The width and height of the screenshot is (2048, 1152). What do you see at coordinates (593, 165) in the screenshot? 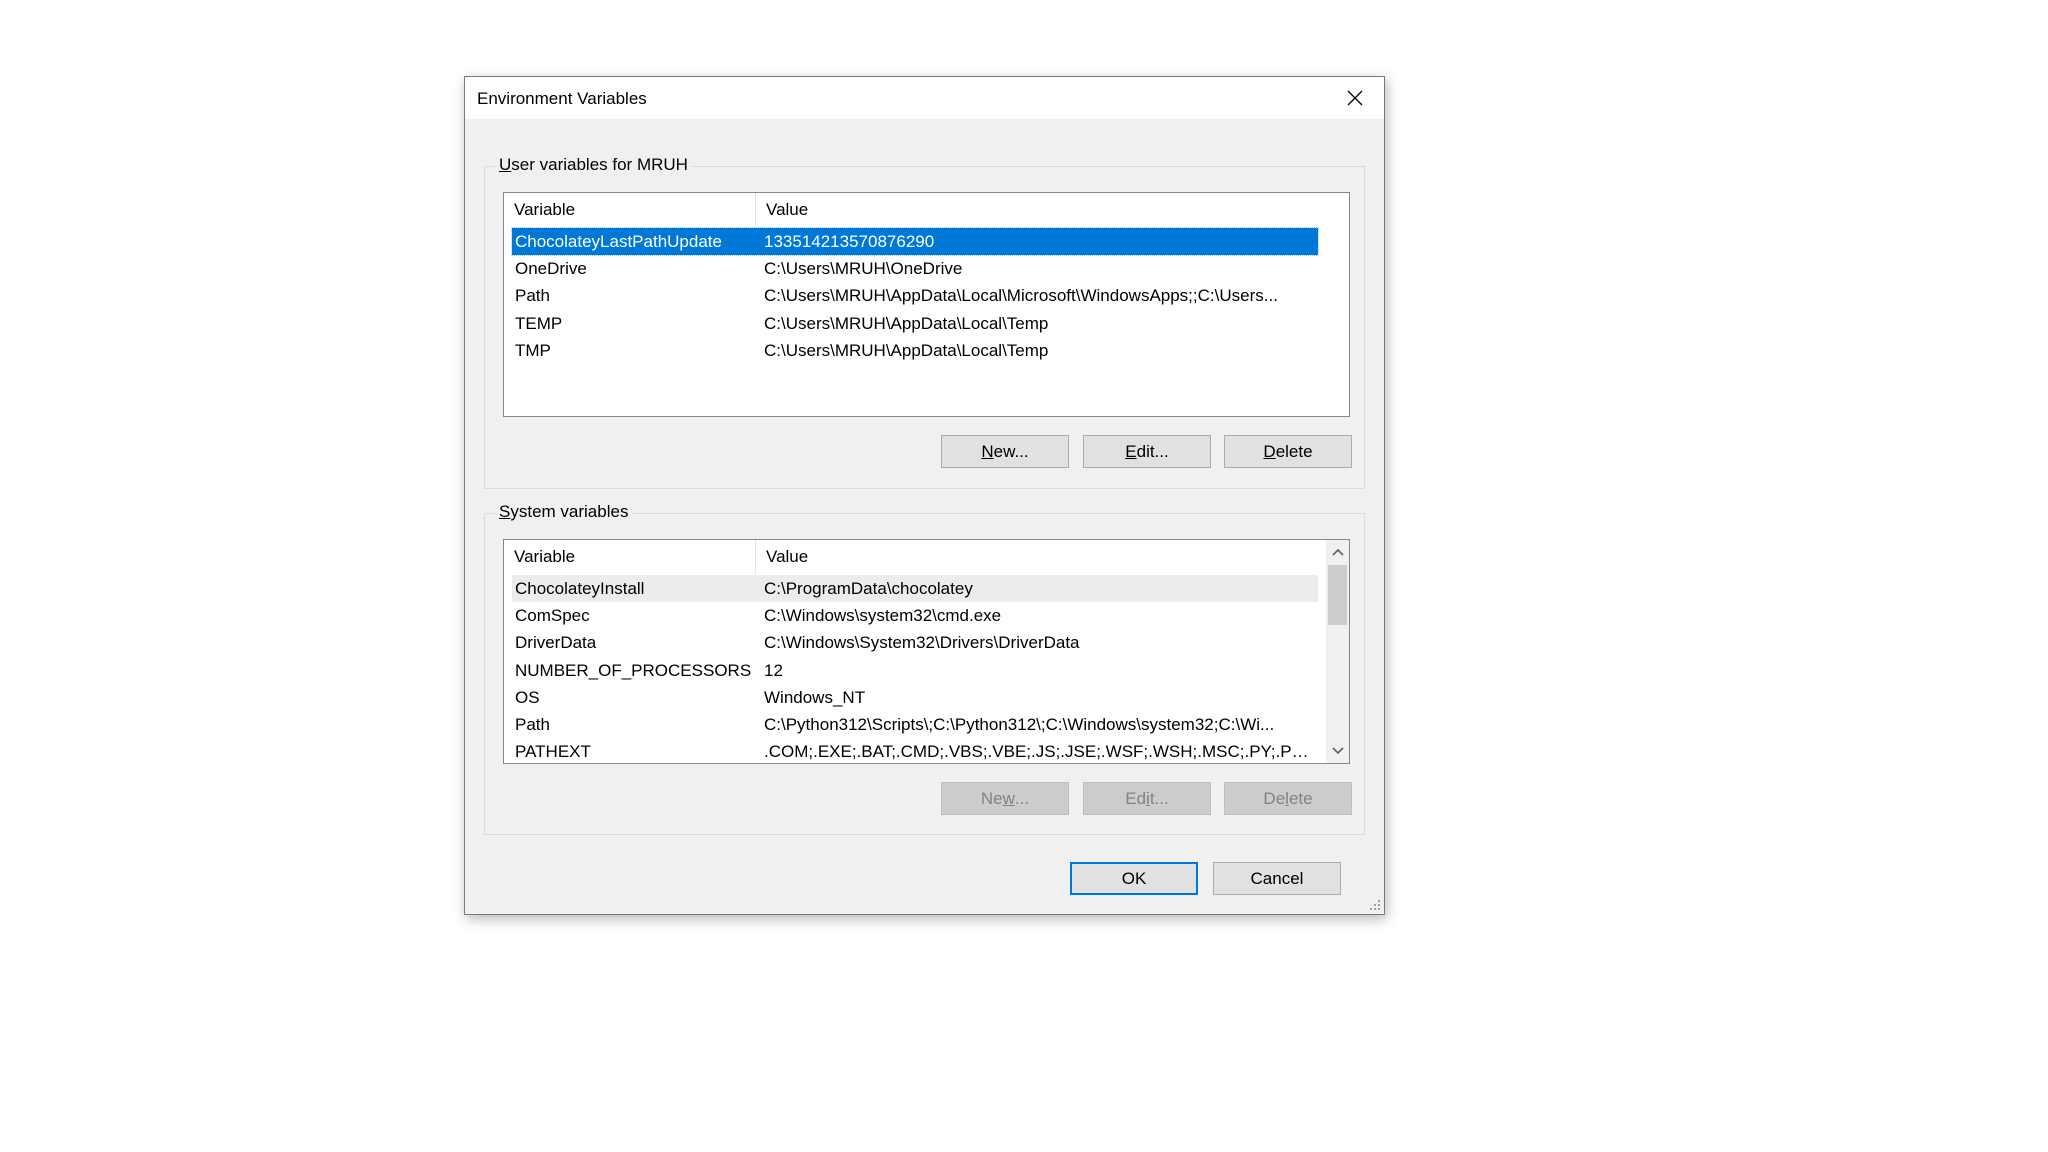
I see `user-variables-legend: User variables for MRUH` at bounding box center [593, 165].